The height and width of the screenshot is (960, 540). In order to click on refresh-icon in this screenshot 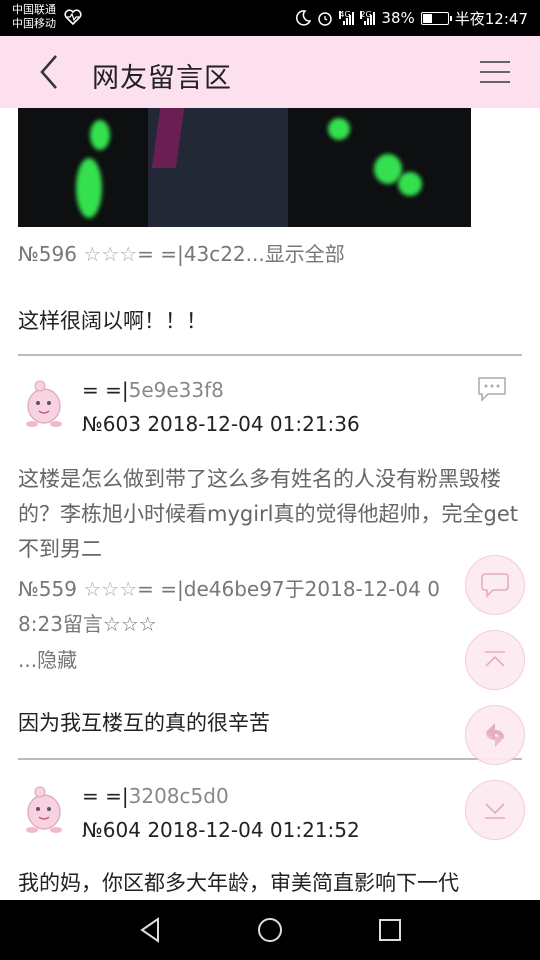, I will do `click(495, 735)`.